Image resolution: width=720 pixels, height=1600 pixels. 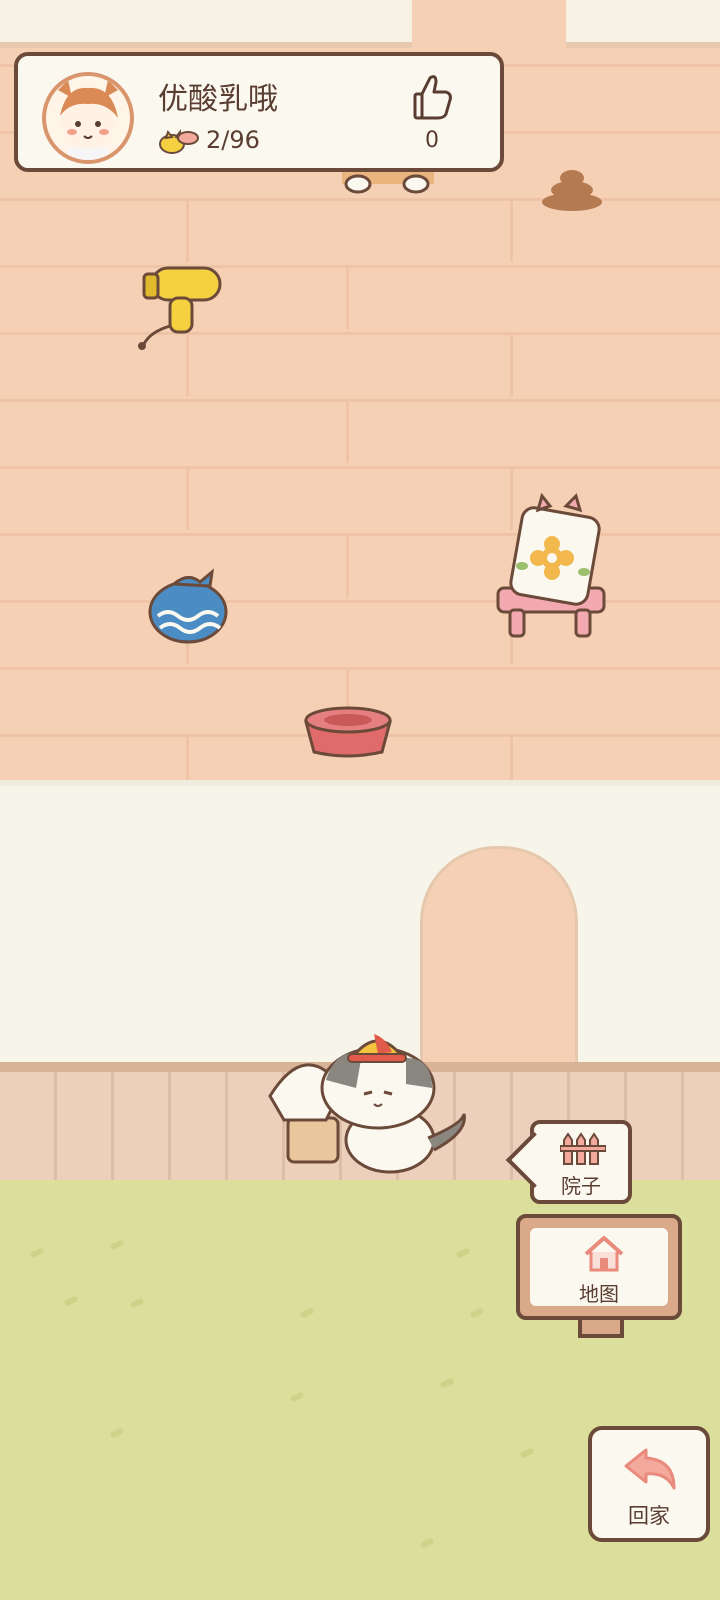 I want to click on like-count: 0, so click(x=432, y=140).